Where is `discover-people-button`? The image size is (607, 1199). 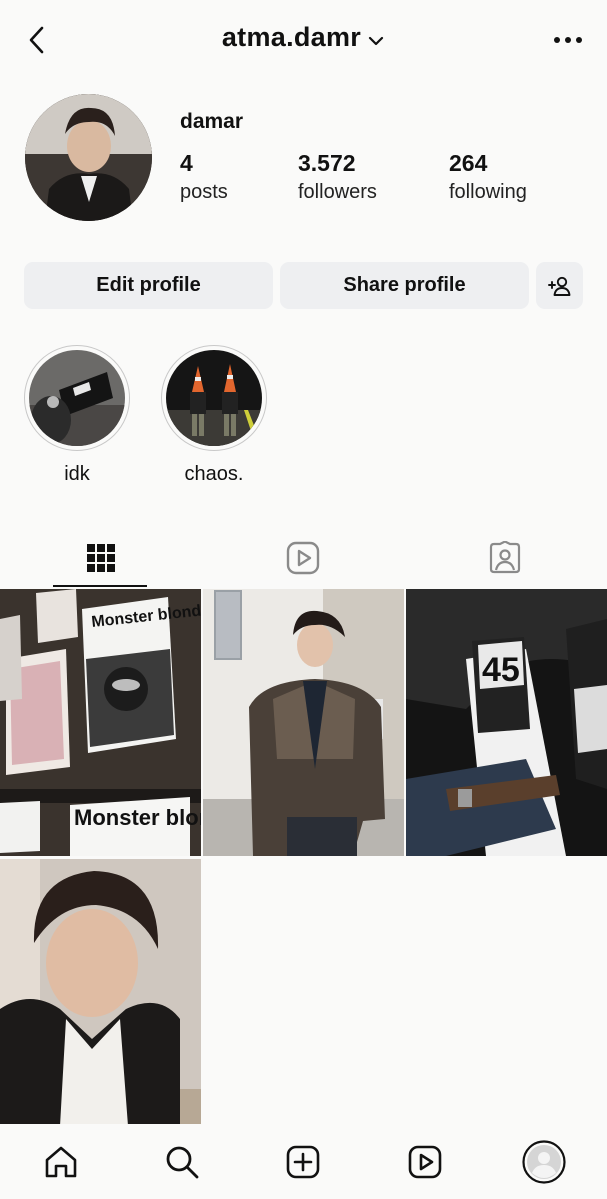
discover-people-button is located at coordinates (559, 285).